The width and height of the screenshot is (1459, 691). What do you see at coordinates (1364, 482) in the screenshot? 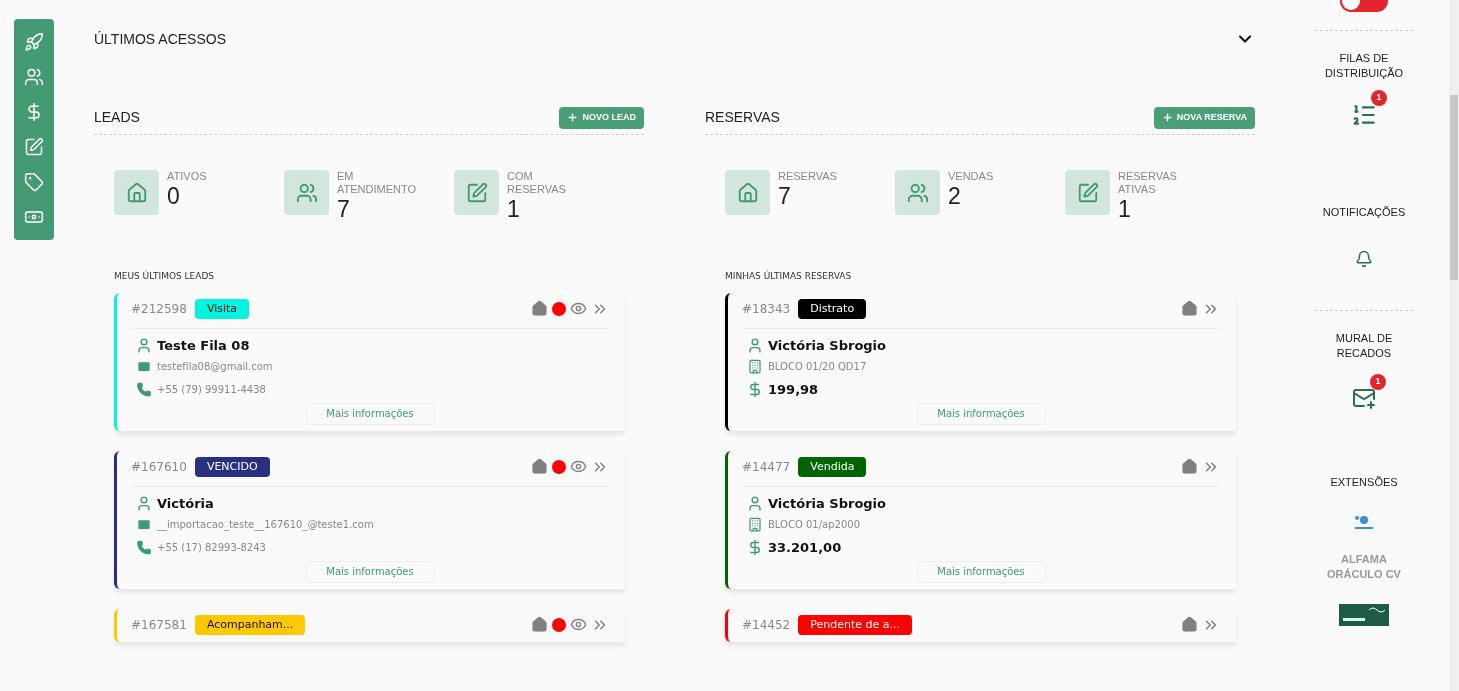
I see `panel-title: EXTENSÕES` at bounding box center [1364, 482].